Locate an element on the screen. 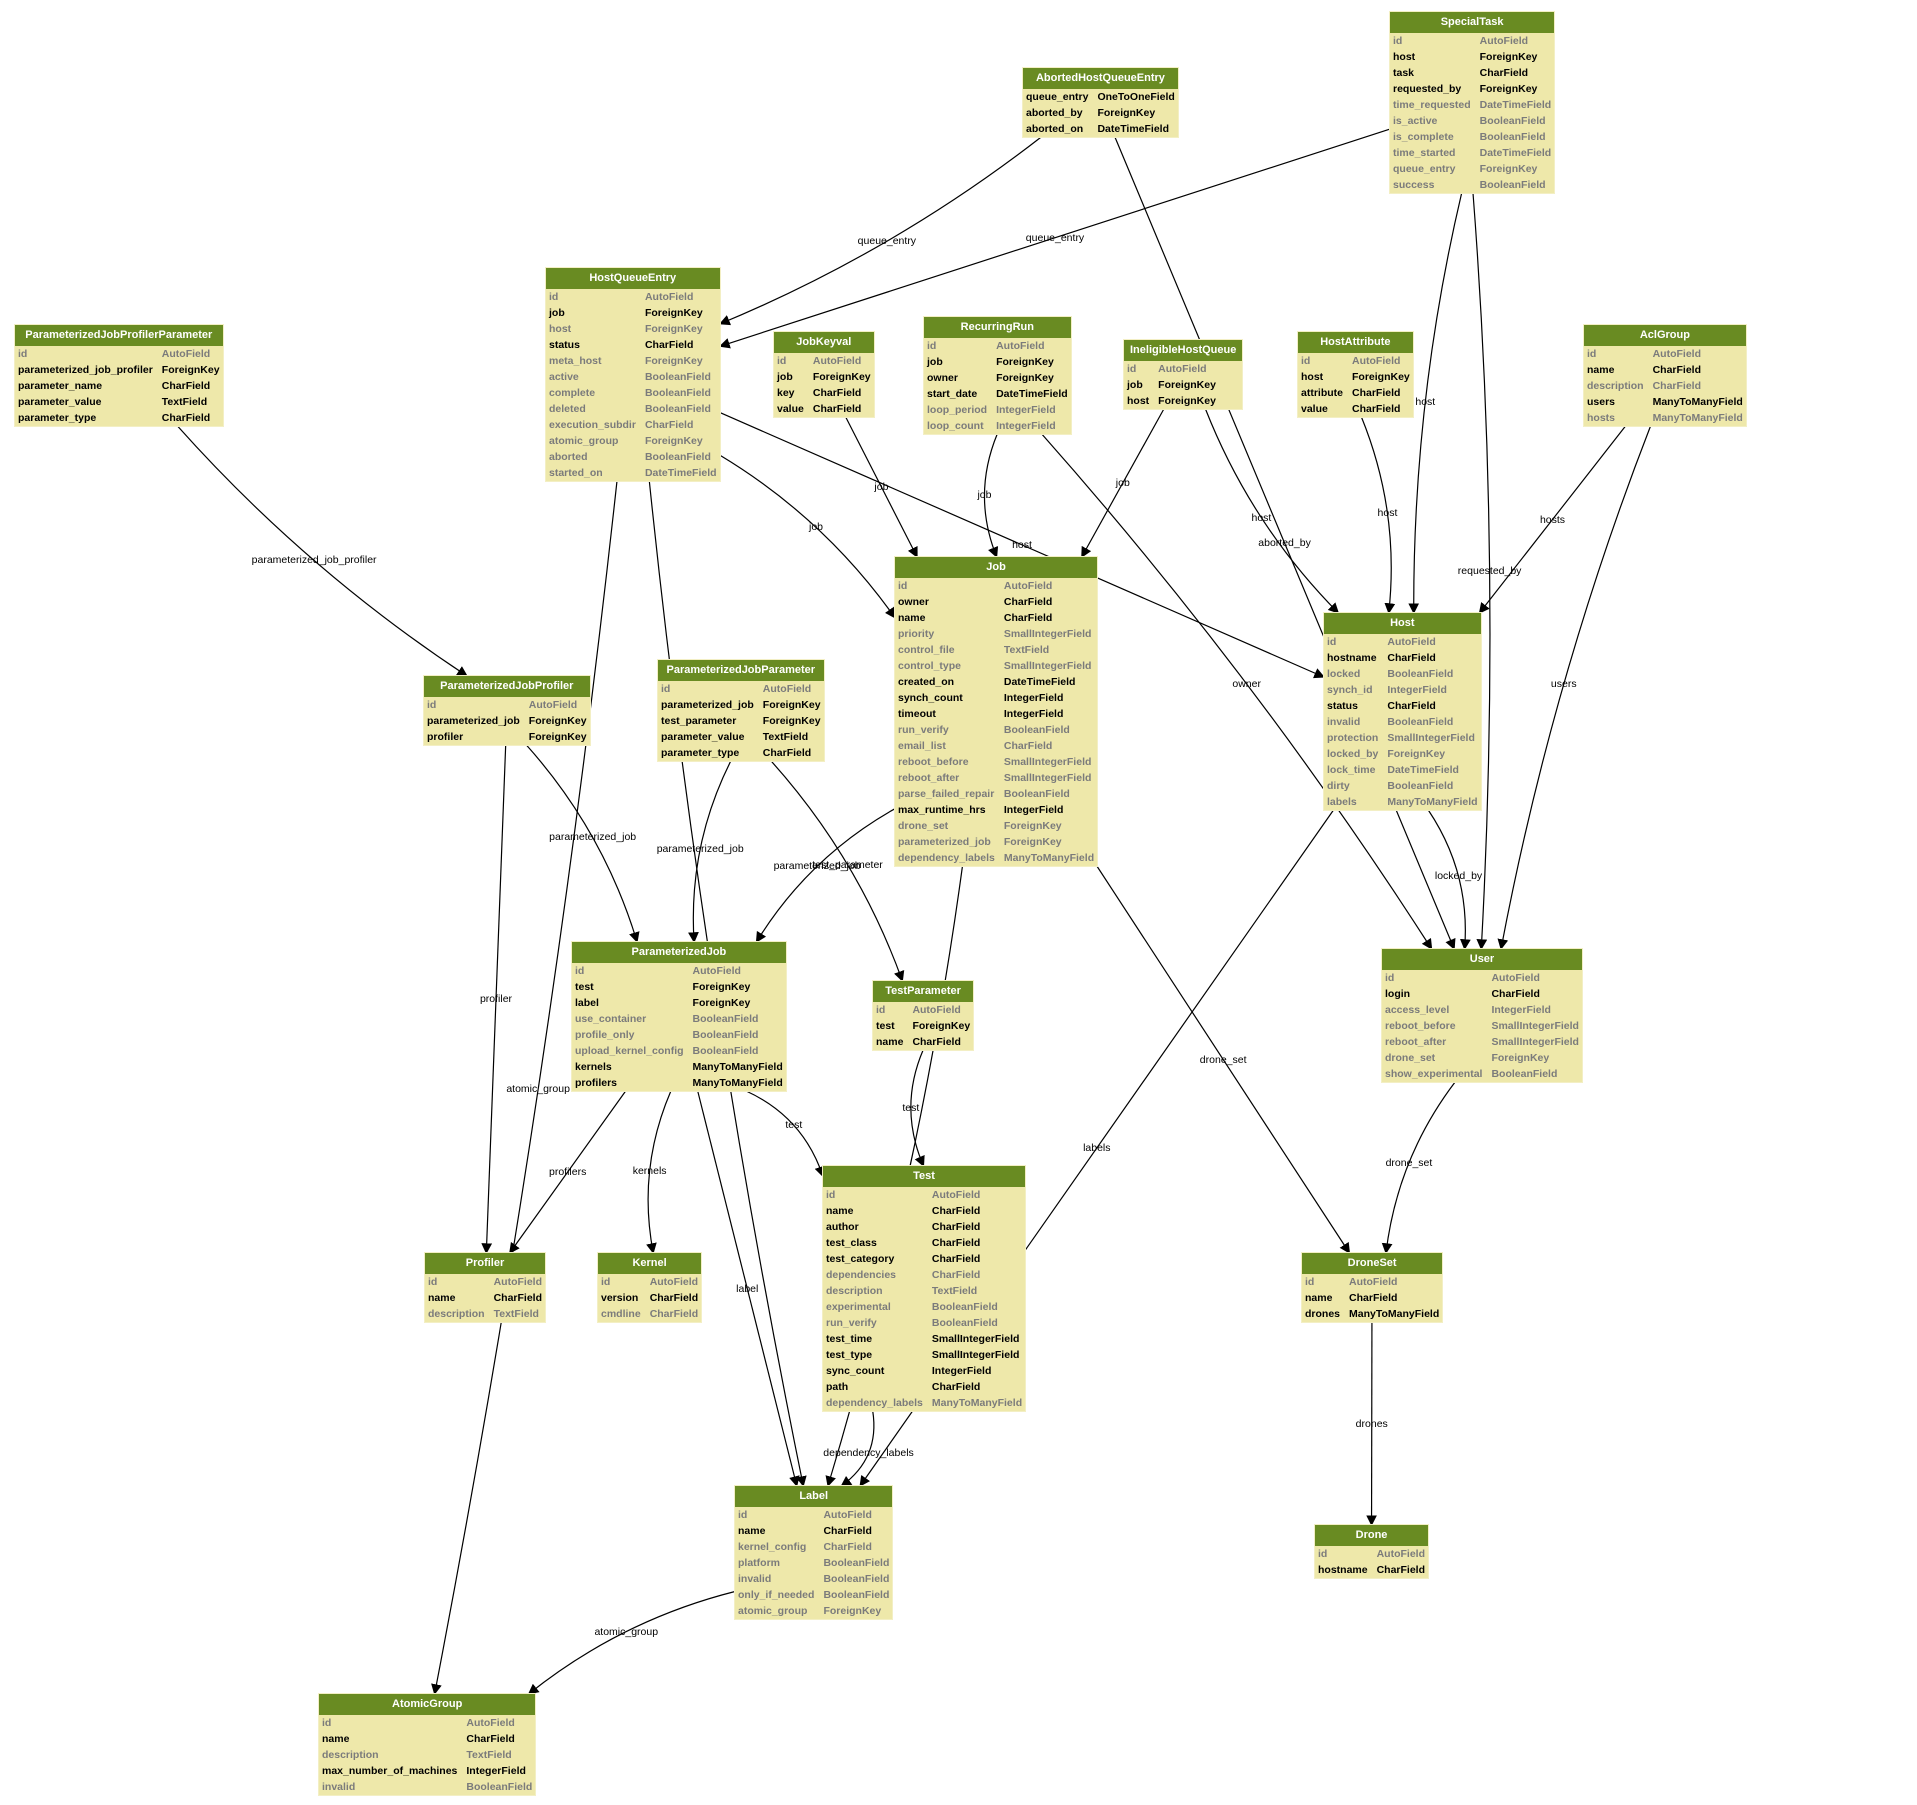 The height and width of the screenshot is (1805, 1917). field-row: name CharField is located at coordinates (924, 1211).